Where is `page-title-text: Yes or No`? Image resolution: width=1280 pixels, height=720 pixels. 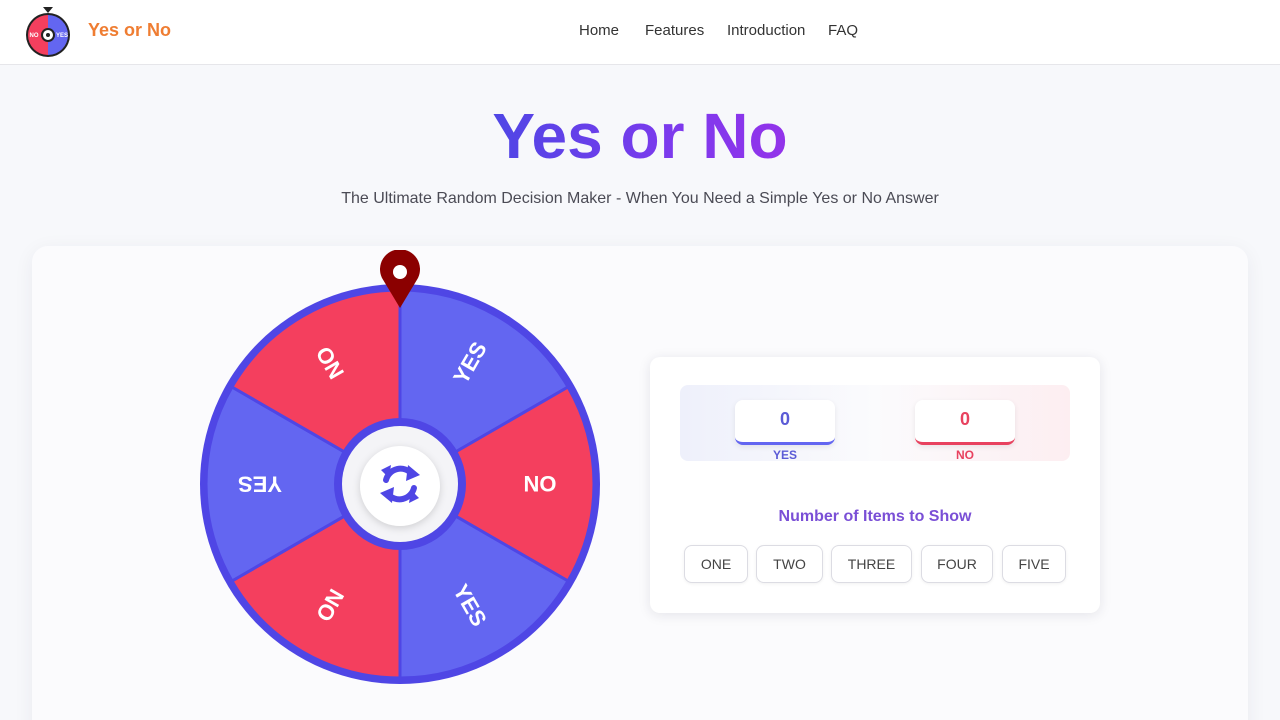
page-title-text: Yes or No is located at coordinates (640, 136).